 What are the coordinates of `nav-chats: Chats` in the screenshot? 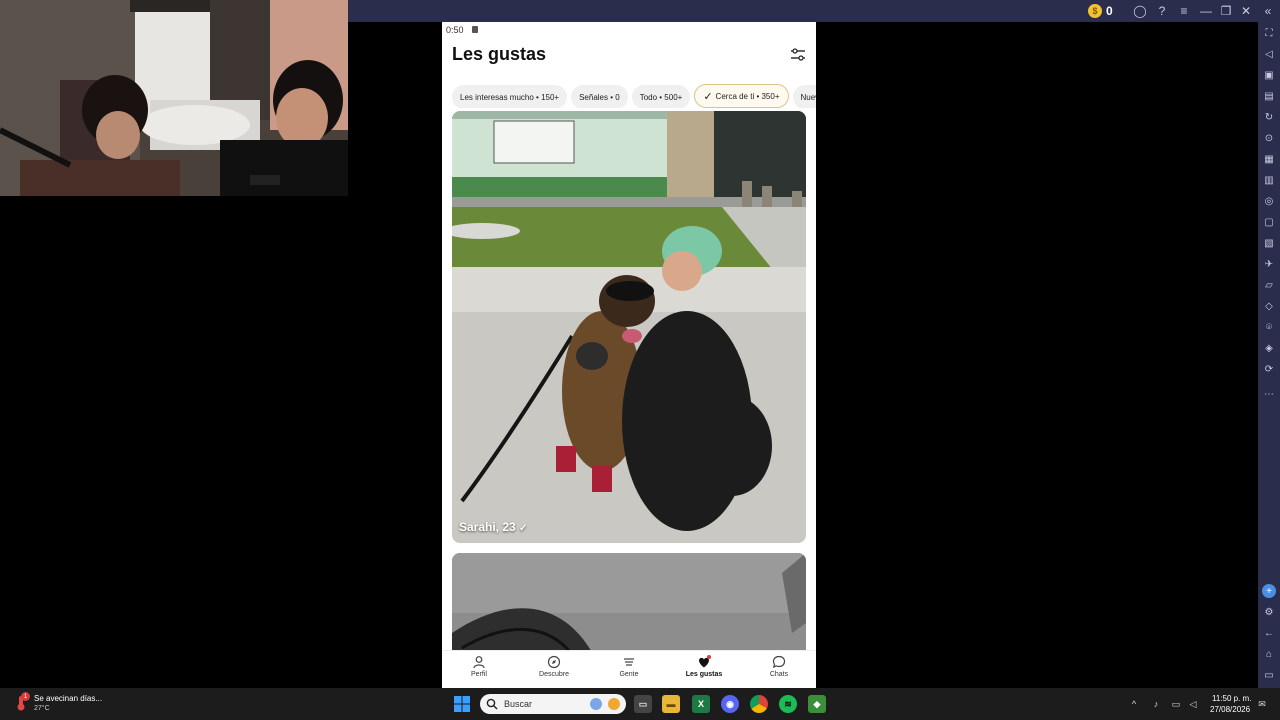 It's located at (779, 666).